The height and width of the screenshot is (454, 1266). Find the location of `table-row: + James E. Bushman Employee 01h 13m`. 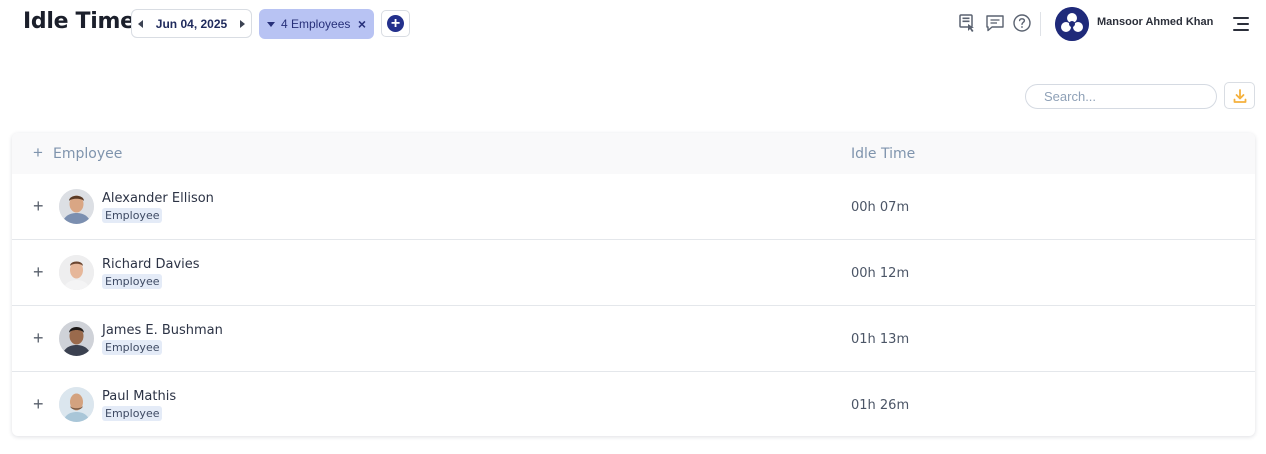

table-row: + James E. Bushman Employee 01h 13m is located at coordinates (633, 339).